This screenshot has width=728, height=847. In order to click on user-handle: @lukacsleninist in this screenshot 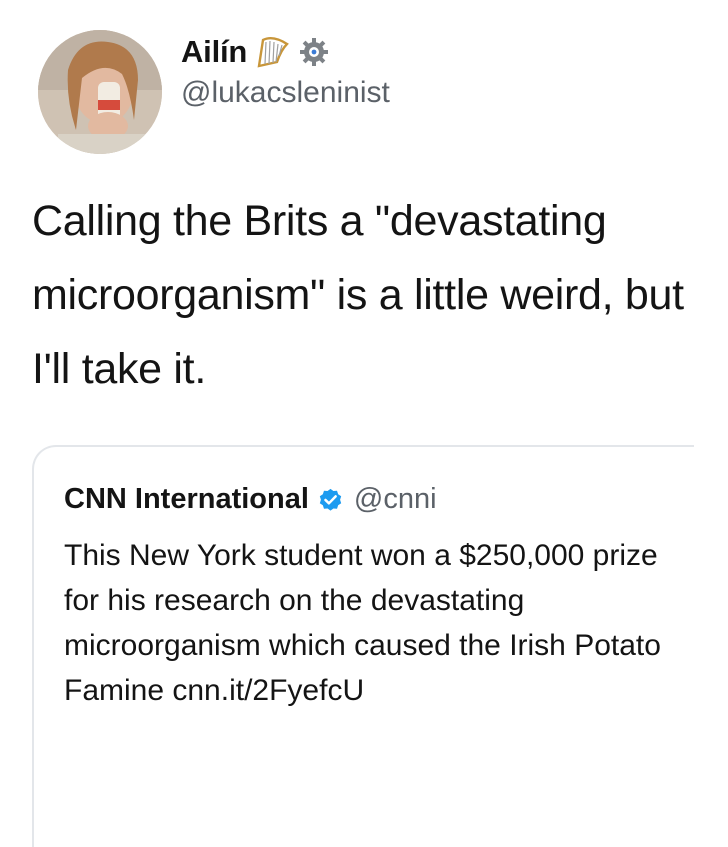, I will do `click(285, 93)`.